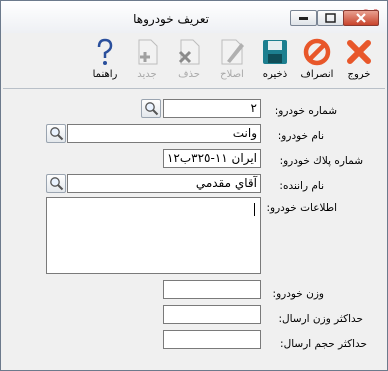 The image size is (388, 371). I want to click on vehicle-name-label: نام خودرو:, so click(300, 136).